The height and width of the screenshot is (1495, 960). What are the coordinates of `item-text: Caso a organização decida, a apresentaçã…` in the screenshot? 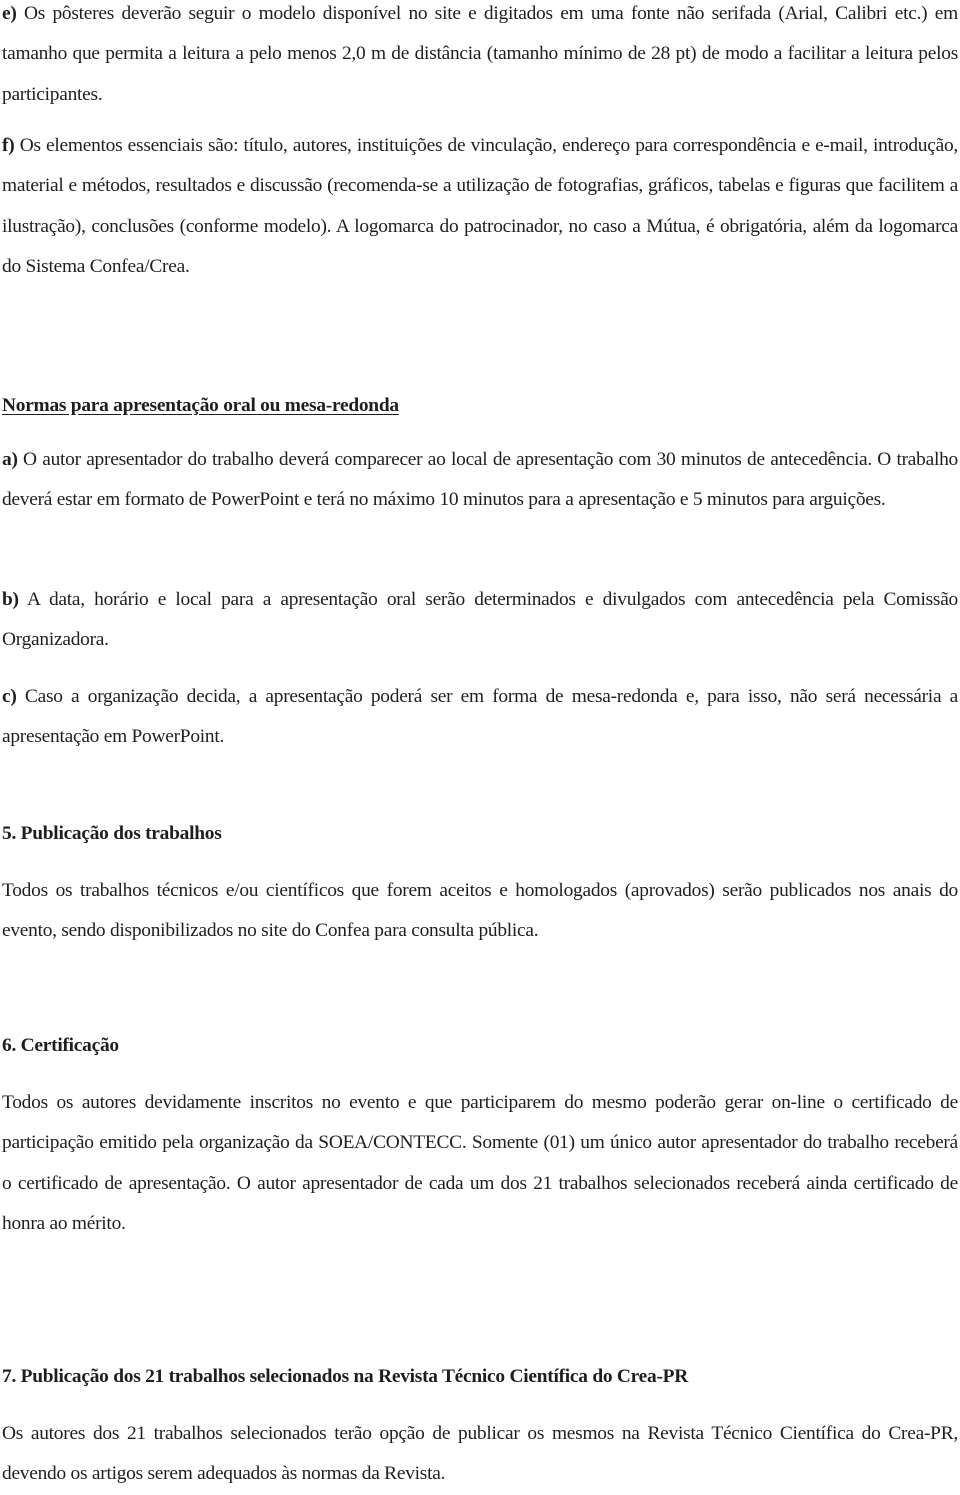 It's located at (480, 717).